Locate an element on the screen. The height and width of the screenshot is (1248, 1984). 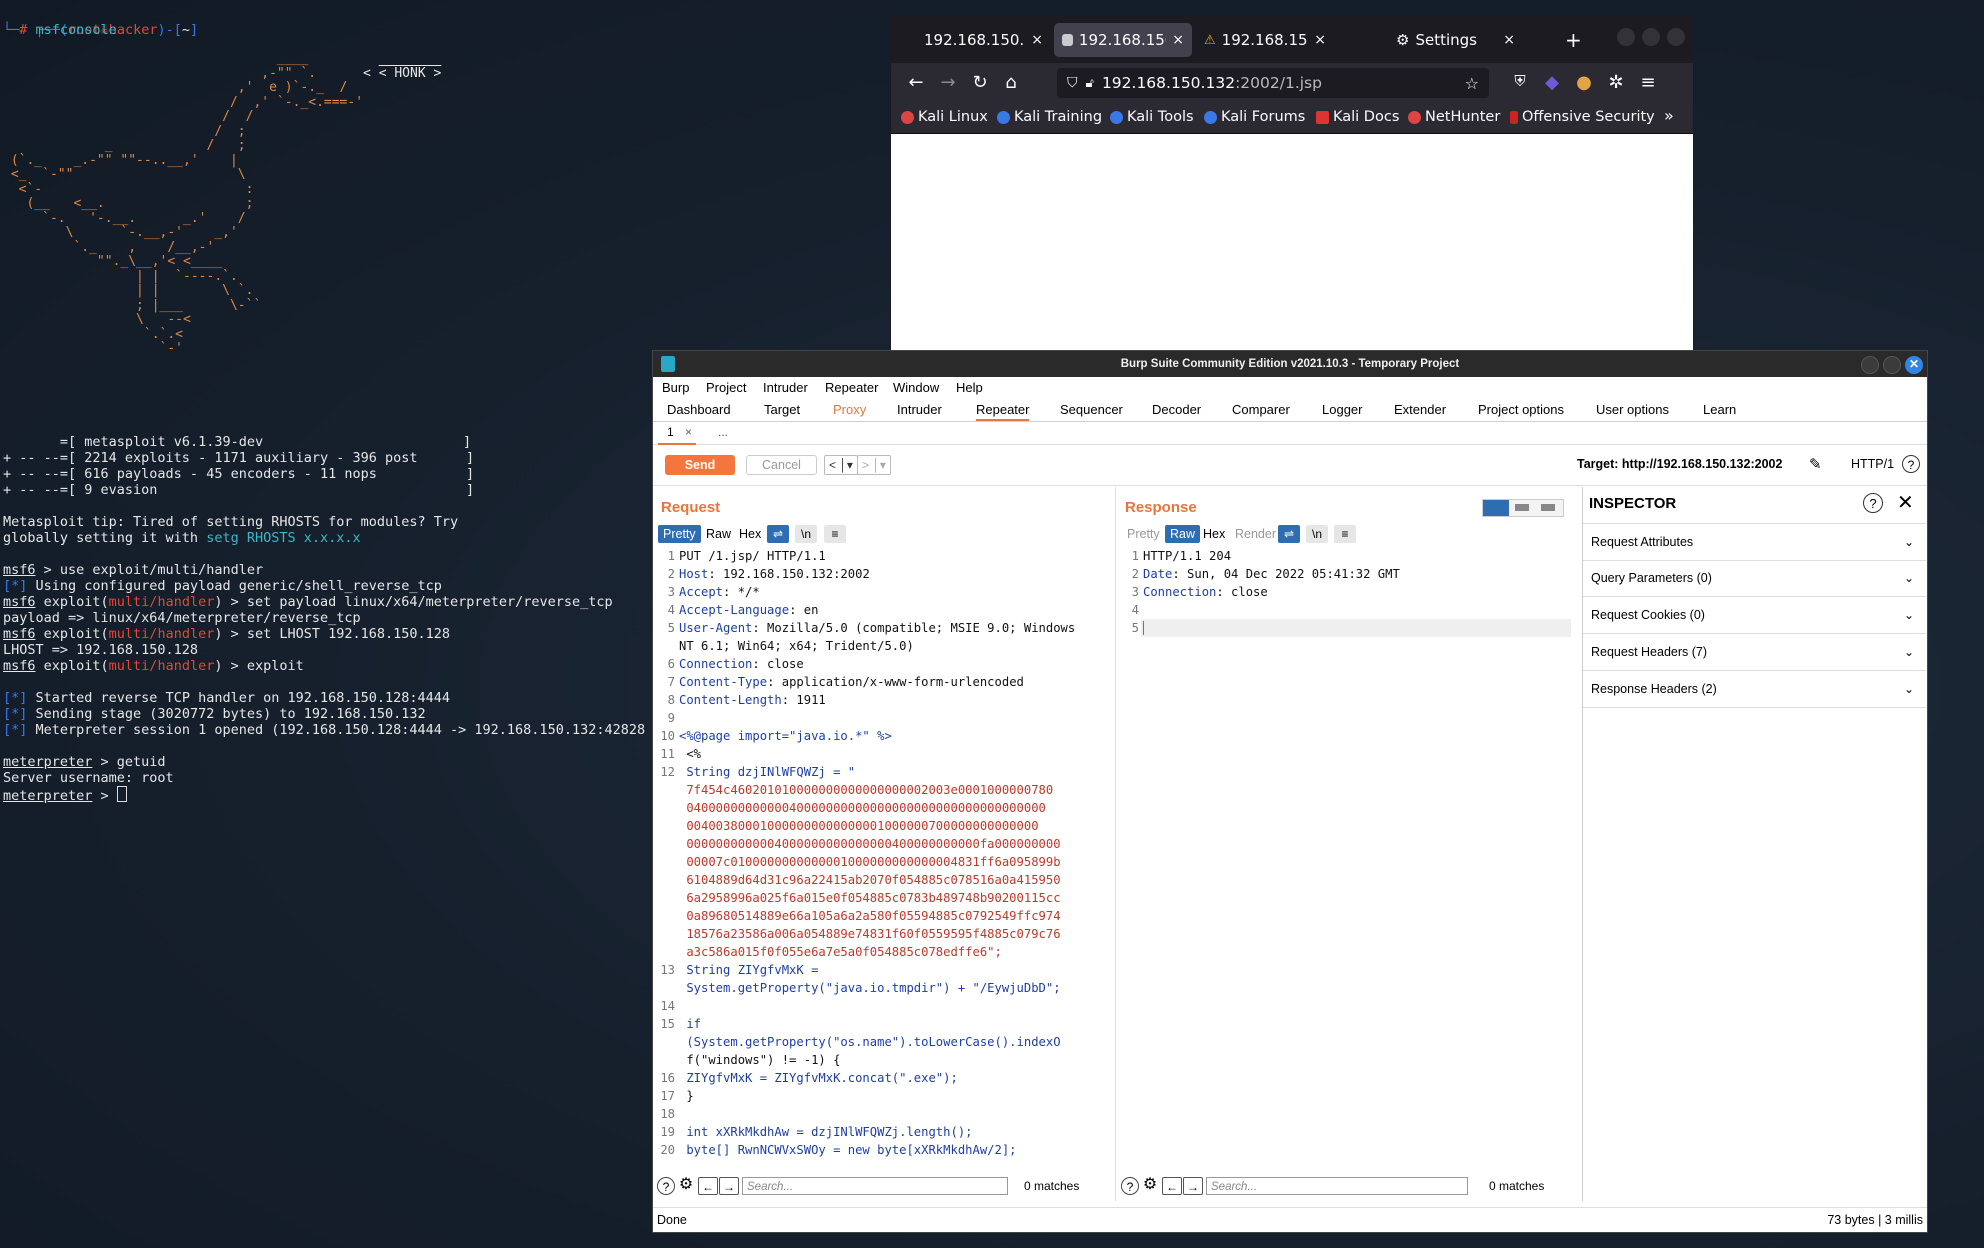
response-pretty-tab: Pretty is located at coordinates (1143, 534).